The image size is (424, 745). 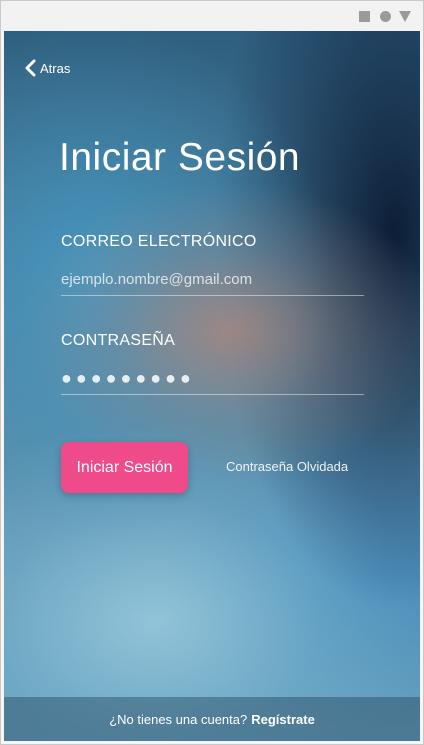 I want to click on page-title: Iniciar Sesión, so click(x=180, y=157).